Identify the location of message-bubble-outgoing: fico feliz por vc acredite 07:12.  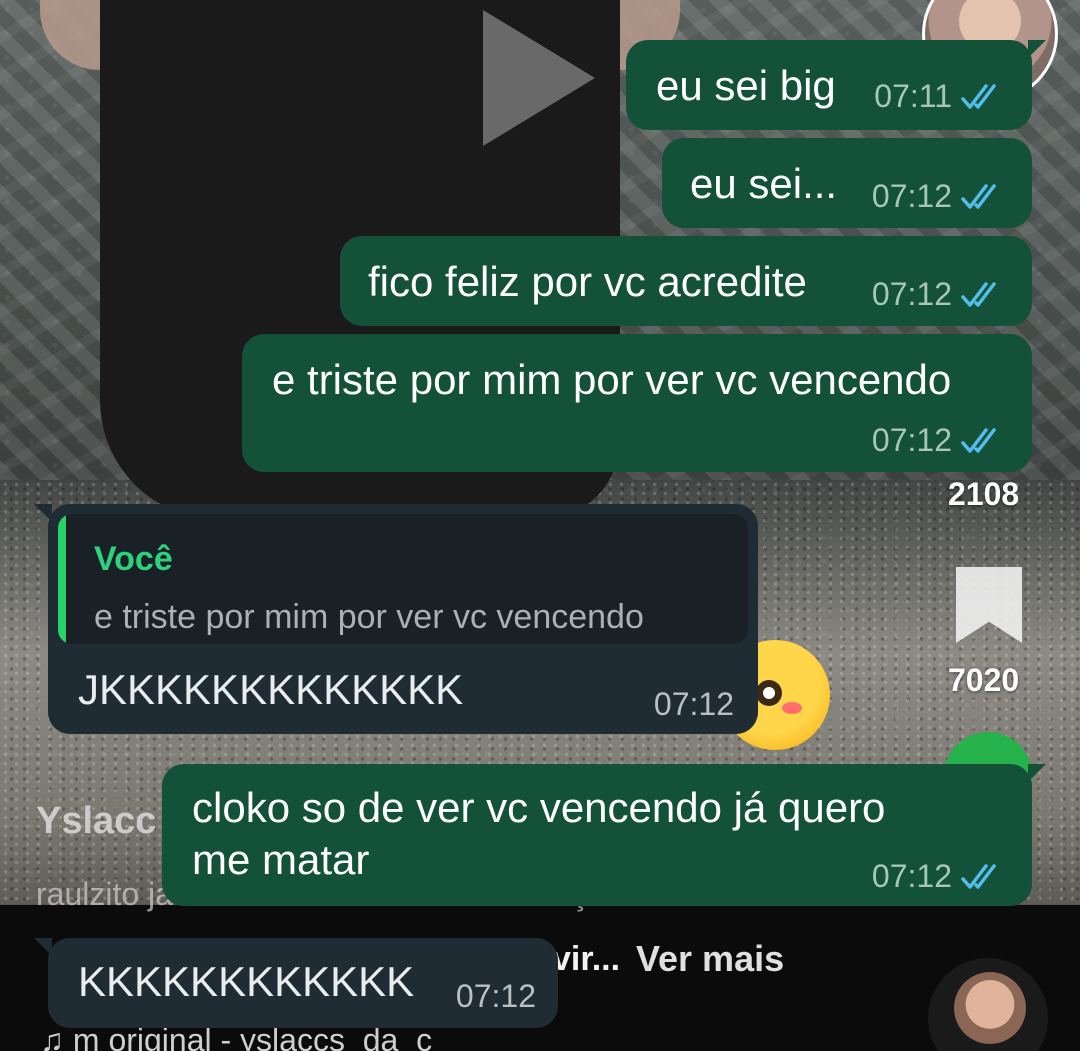
(686, 281).